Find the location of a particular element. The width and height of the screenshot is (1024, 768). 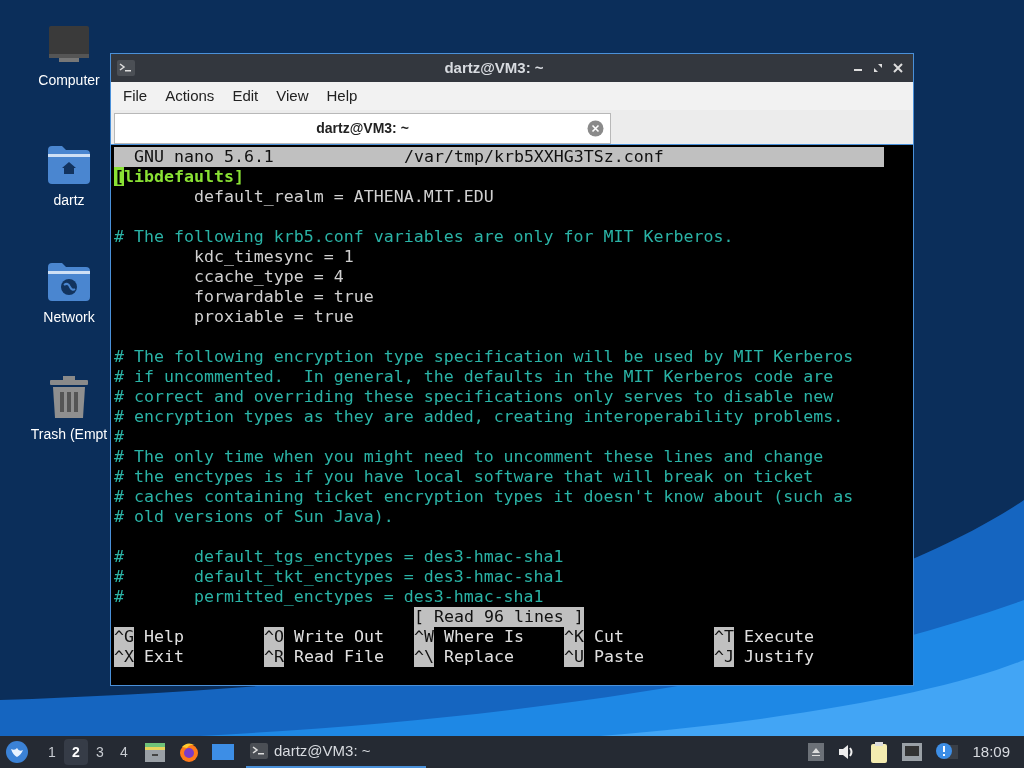

code-line: # permitted_enctypes = des3-hmac-sha1 is located at coordinates (329, 597).